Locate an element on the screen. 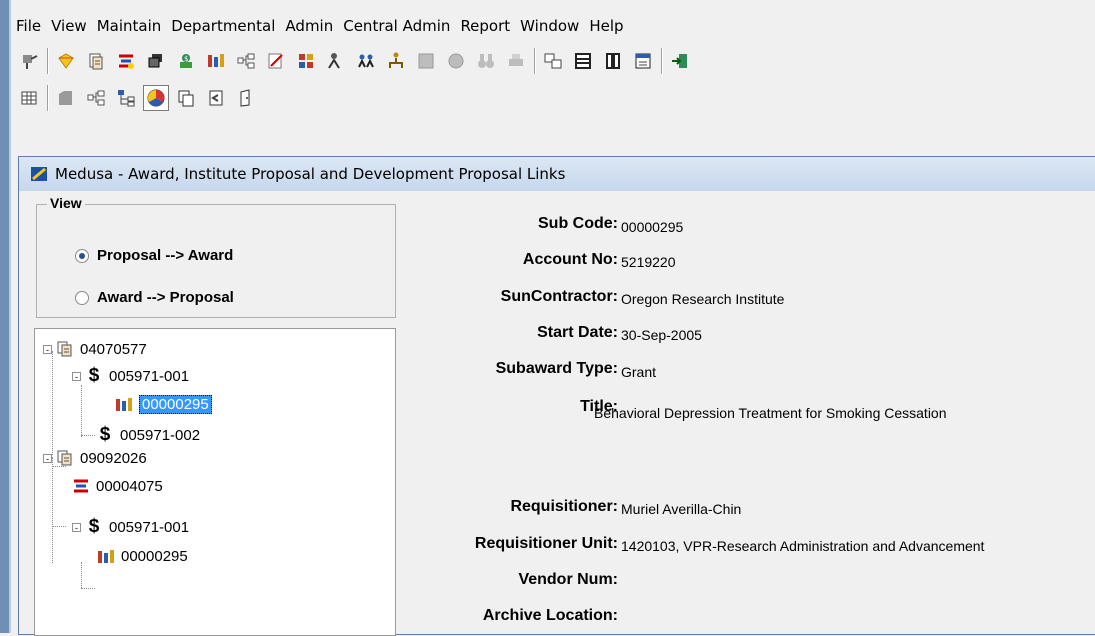 Image resolution: width=1095 pixels, height=636 pixels. sub-code-label: Sub Code: is located at coordinates (578, 223).